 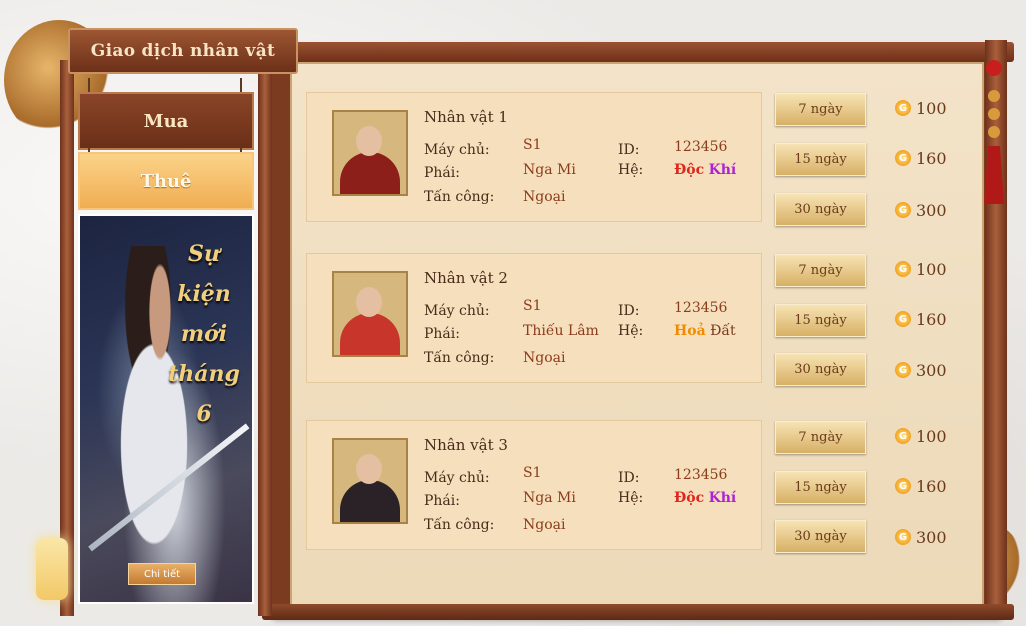 What do you see at coordinates (166, 121) in the screenshot?
I see `tab-buy: Mua` at bounding box center [166, 121].